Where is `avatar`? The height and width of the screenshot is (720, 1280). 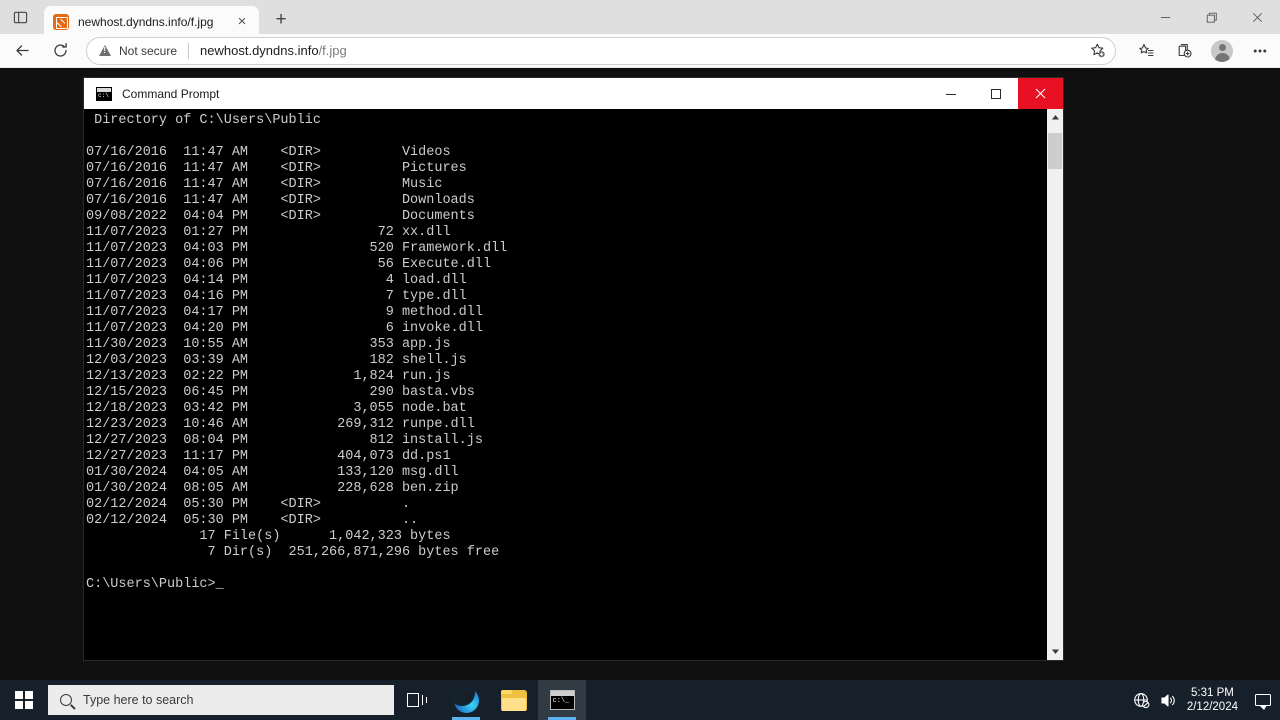 avatar is located at coordinates (1222, 50).